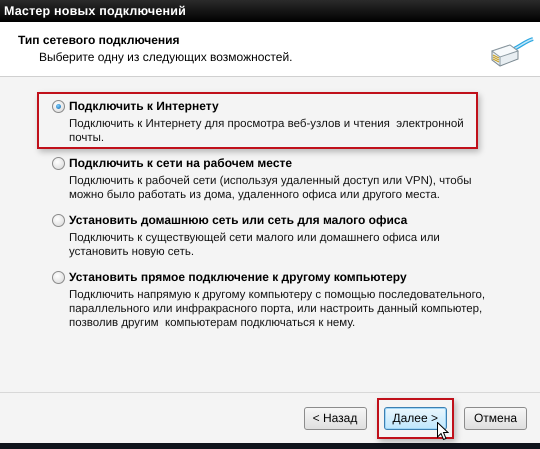 The height and width of the screenshot is (449, 540). What do you see at coordinates (277, 309) in the screenshot?
I see `option-description: Подключить напрямую к другому компьютеру с помощью последовательного, параллельного или инфракрасного порта, или настроить данный компьютер, позволив другим компьютерам подключаться к нему.` at bounding box center [277, 309].